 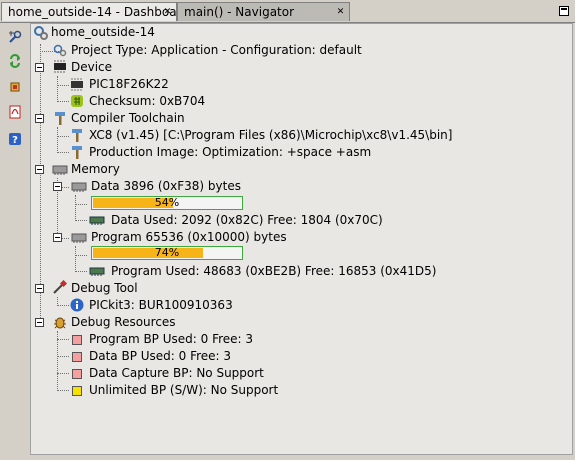 I want to click on tree-root-label: home_outside-14, so click(x=103, y=32).